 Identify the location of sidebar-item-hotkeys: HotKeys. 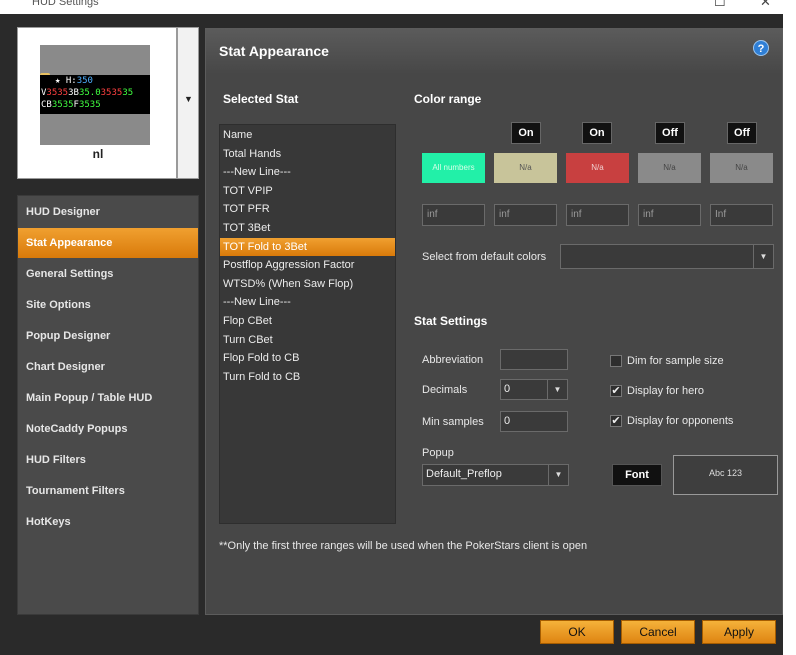
(108, 522).